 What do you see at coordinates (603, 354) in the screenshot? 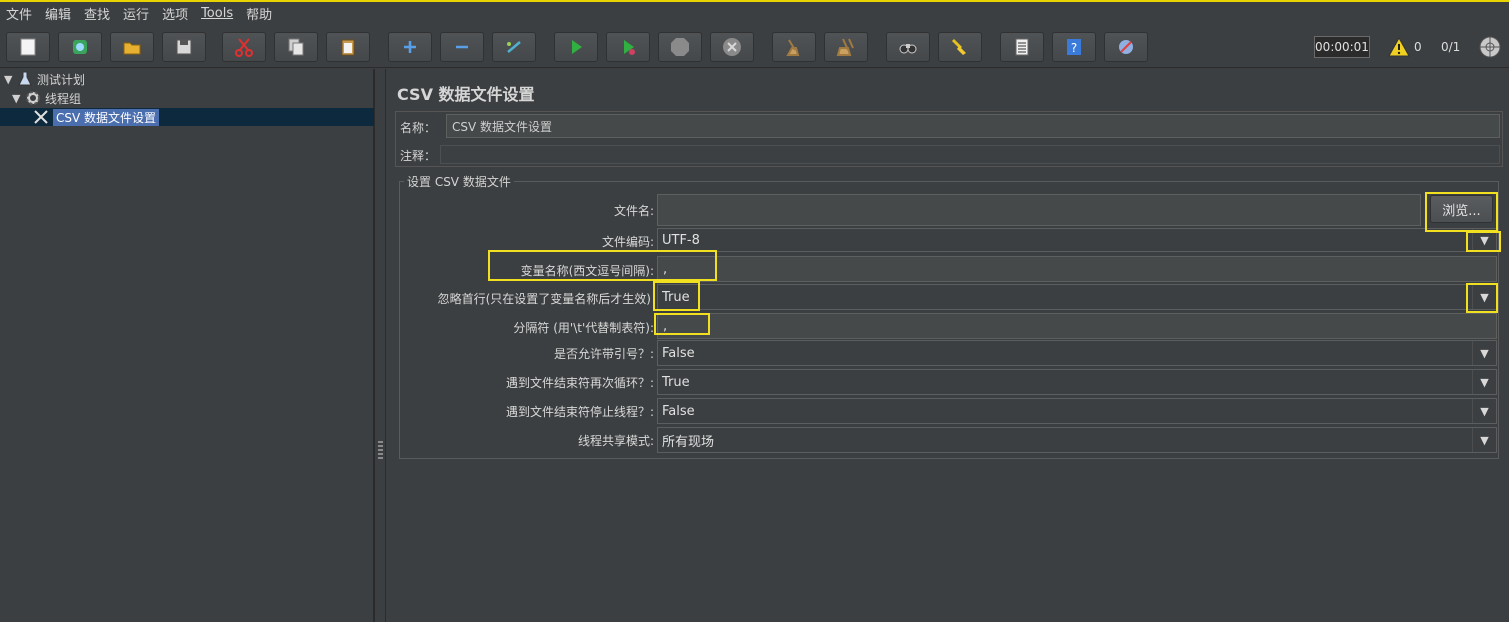
I see `allow-quoted-label: 是否允许带引号？:` at bounding box center [603, 354].